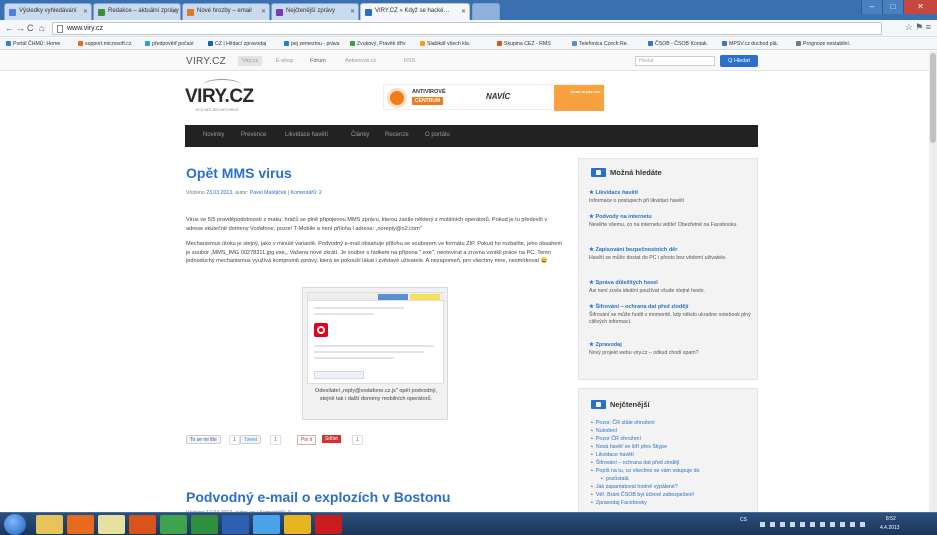  What do you see at coordinates (169, 44) in the screenshot?
I see `bookmark-item: předpověď počasí` at bounding box center [169, 44].